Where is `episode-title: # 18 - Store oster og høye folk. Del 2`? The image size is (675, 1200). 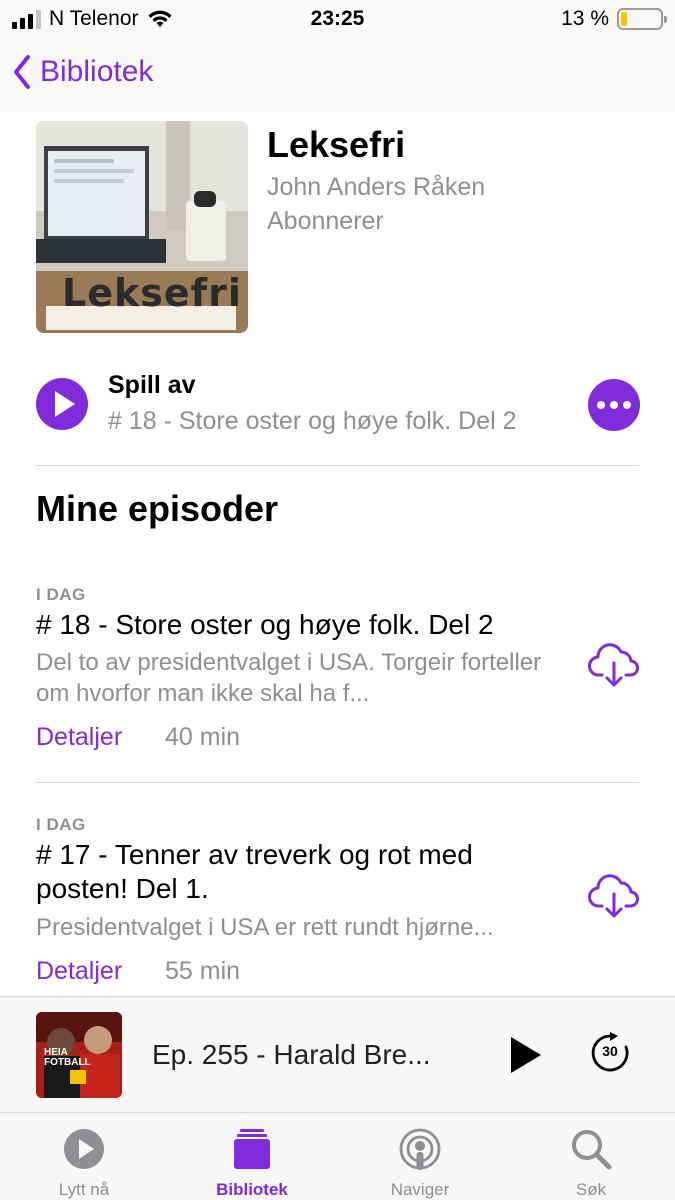
episode-title: # 18 - Store oster og høye folk. Del 2 is located at coordinates (301, 625).